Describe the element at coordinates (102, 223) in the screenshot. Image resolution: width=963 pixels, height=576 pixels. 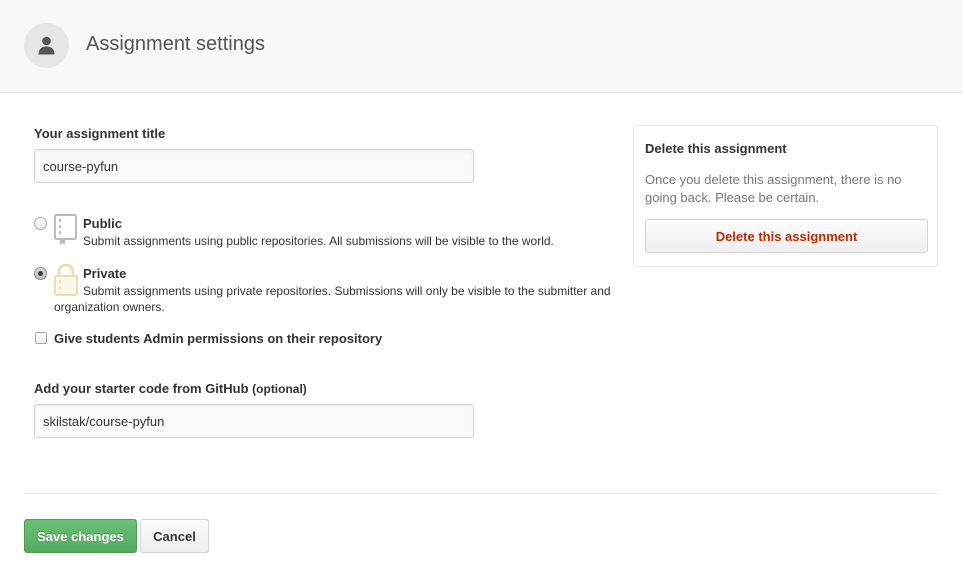
I see `public-option-label: Public` at that location.